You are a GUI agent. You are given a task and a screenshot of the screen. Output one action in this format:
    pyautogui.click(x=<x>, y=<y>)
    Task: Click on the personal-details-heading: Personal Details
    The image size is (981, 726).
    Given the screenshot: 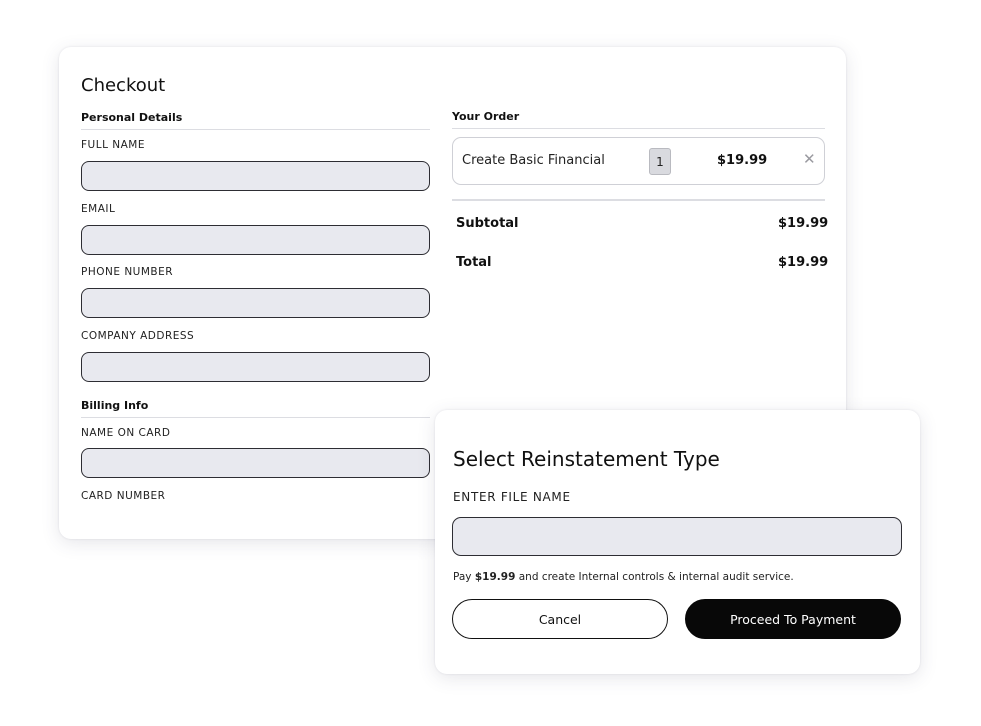 What is the action you would take?
    pyautogui.click(x=255, y=120)
    